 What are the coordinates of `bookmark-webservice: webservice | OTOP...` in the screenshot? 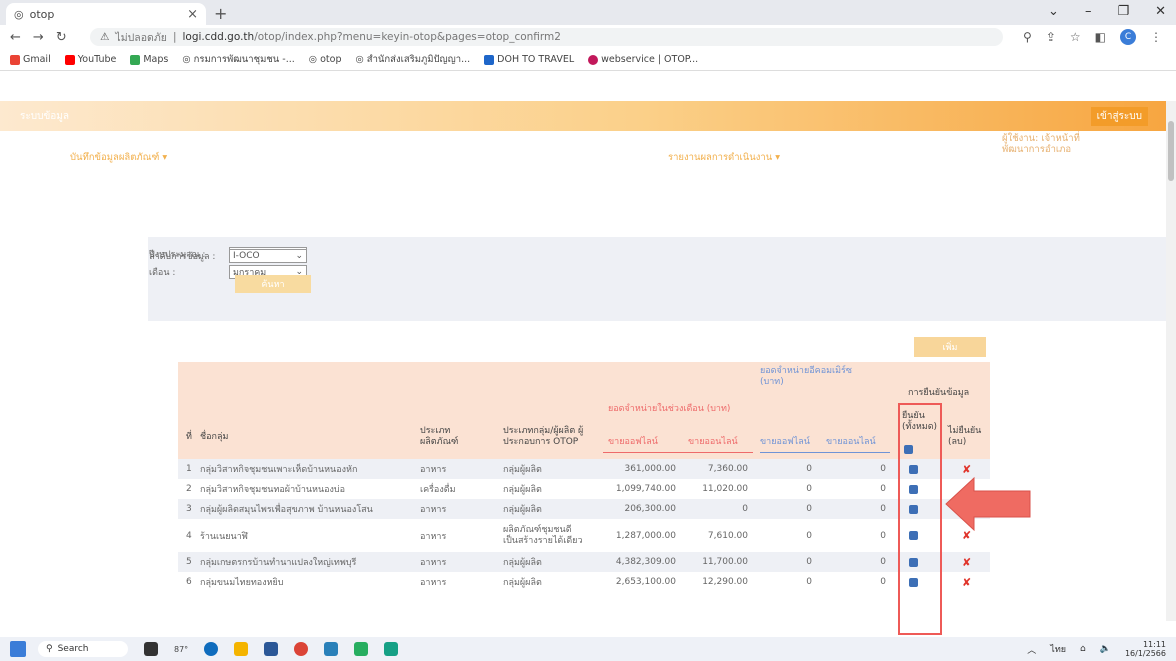 It's located at (643, 59).